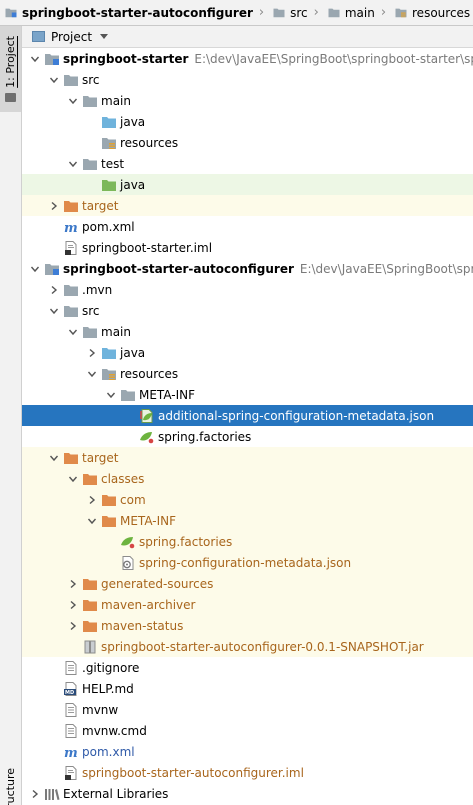 This screenshot has height=805, width=473. I want to click on tree-node: test, so click(247, 163).